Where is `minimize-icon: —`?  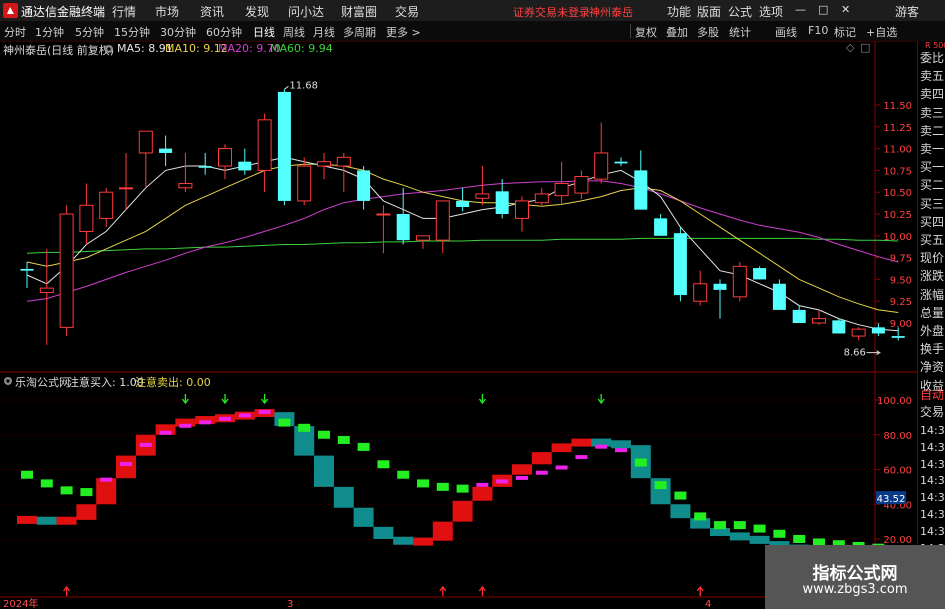
minimize-icon: — is located at coordinates (800, 9).